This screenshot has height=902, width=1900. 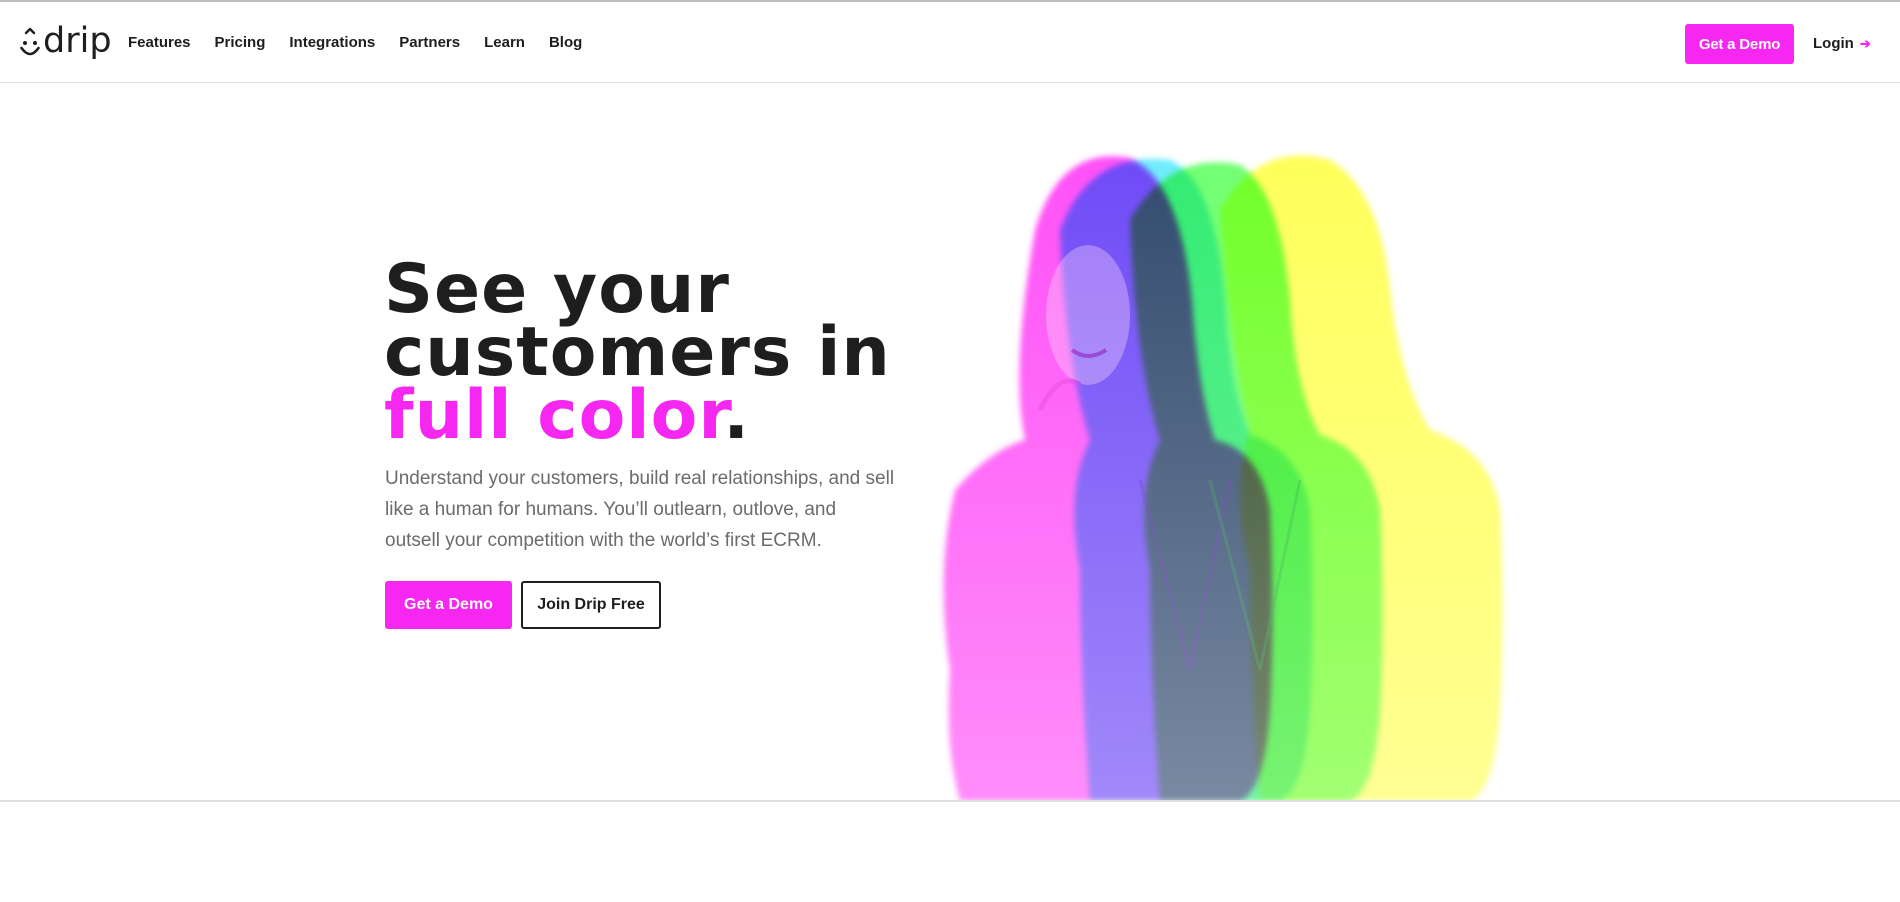 What do you see at coordinates (1865, 43) in the screenshot?
I see `arrow-right-icon: ➔` at bounding box center [1865, 43].